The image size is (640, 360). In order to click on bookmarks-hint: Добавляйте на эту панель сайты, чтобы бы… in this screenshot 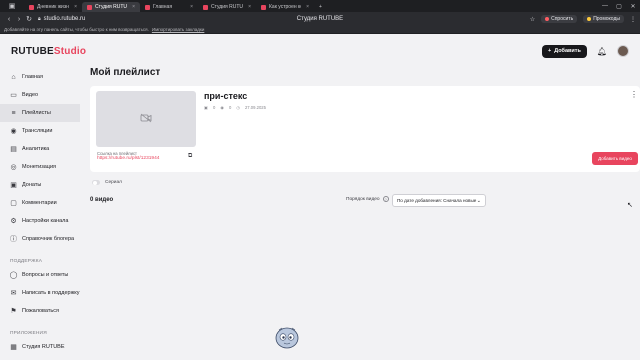, I will do `click(76, 29)`.